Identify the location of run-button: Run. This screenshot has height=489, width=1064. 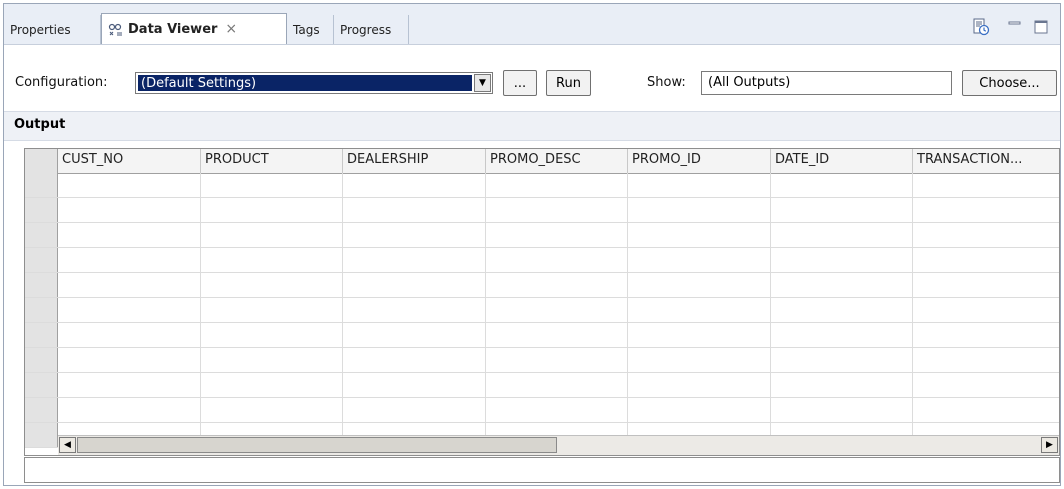
(568, 83).